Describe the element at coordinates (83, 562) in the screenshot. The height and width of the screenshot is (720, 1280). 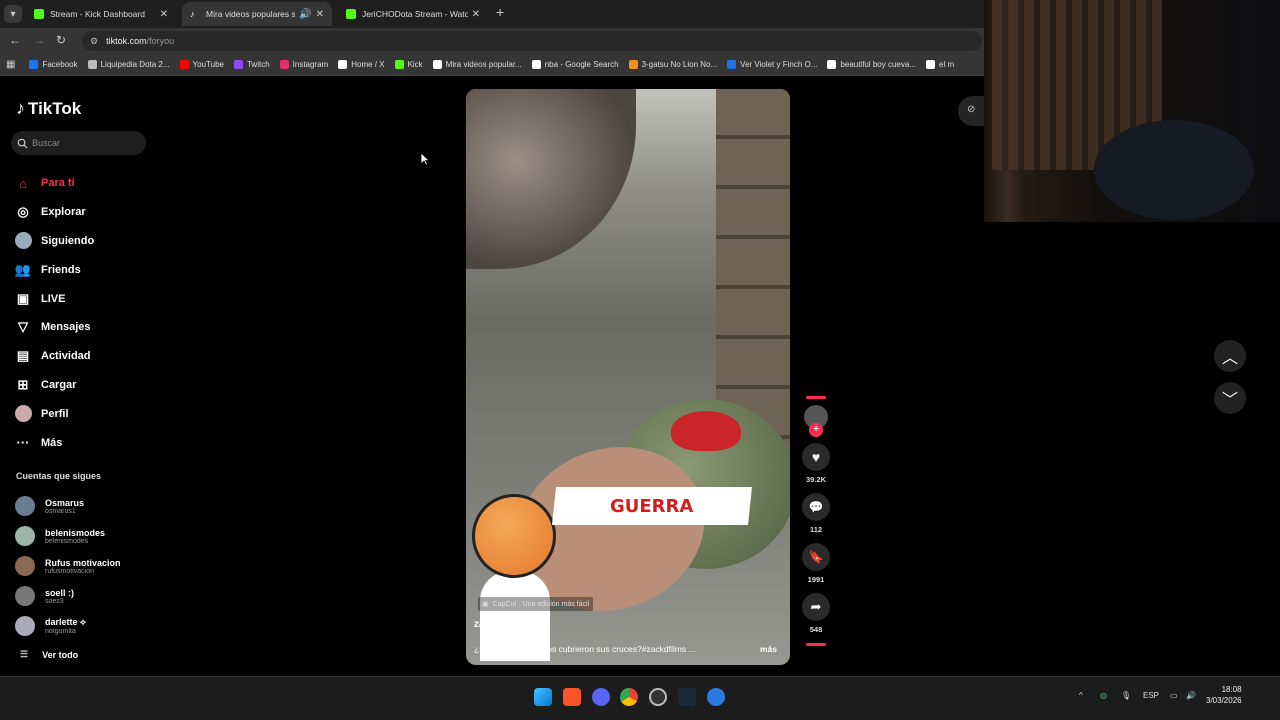
I see `following-name: Rufus motivacion` at that location.